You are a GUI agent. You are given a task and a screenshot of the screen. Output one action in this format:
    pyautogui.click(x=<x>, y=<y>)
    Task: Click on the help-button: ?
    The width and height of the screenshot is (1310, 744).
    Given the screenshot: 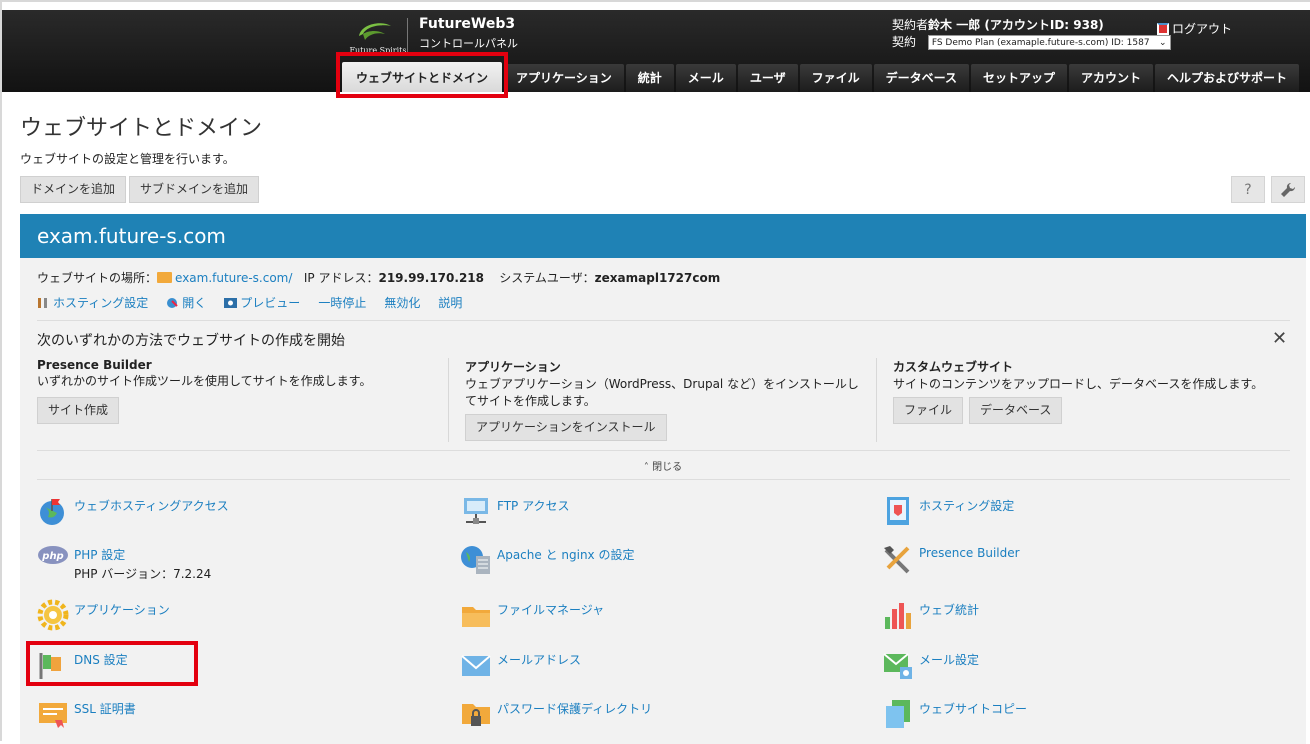 What is the action you would take?
    pyautogui.click(x=1248, y=189)
    